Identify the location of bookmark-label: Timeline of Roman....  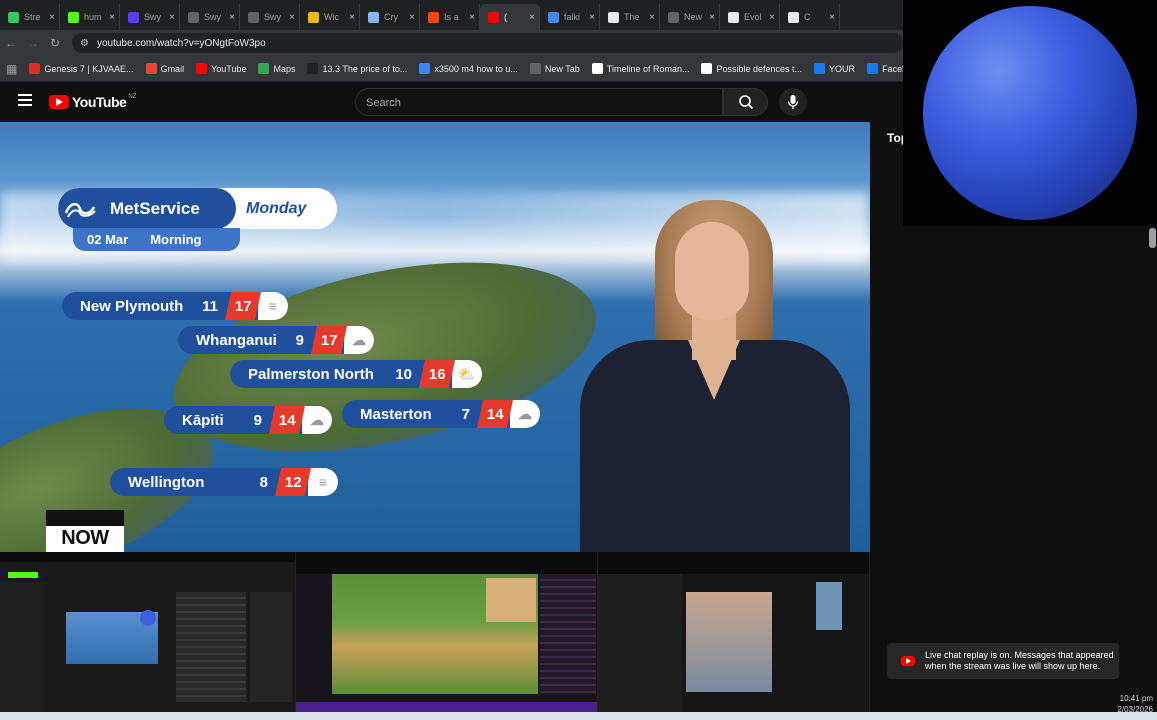
(648, 68).